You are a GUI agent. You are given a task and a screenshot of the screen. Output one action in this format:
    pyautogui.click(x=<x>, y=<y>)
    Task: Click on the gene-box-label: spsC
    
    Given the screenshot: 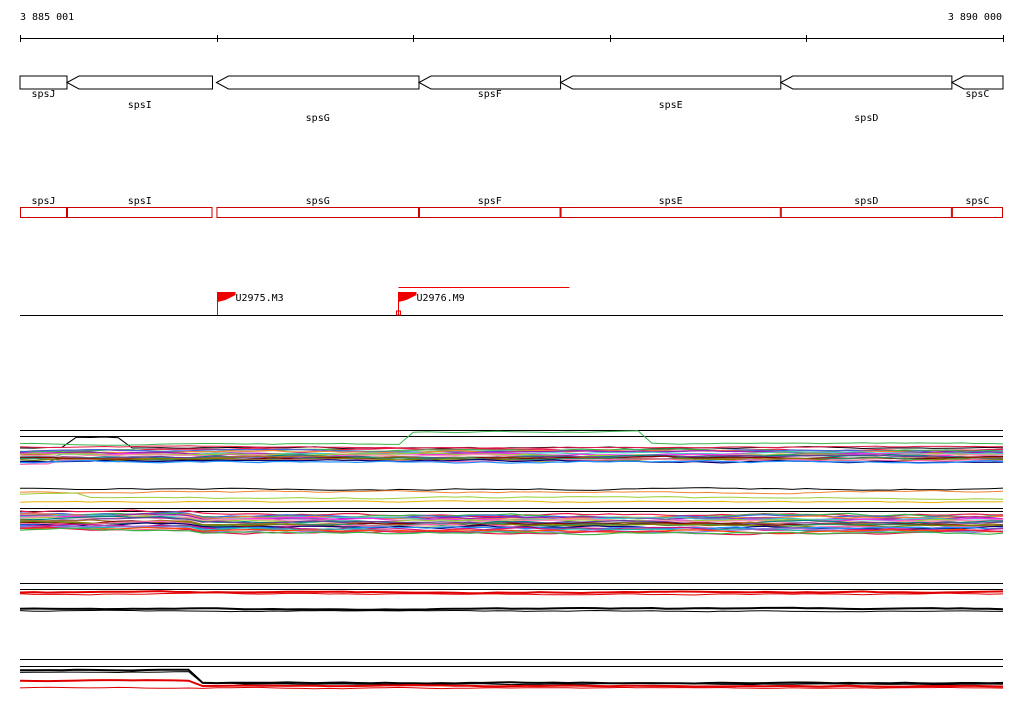 What is the action you would take?
    pyautogui.click(x=977, y=201)
    